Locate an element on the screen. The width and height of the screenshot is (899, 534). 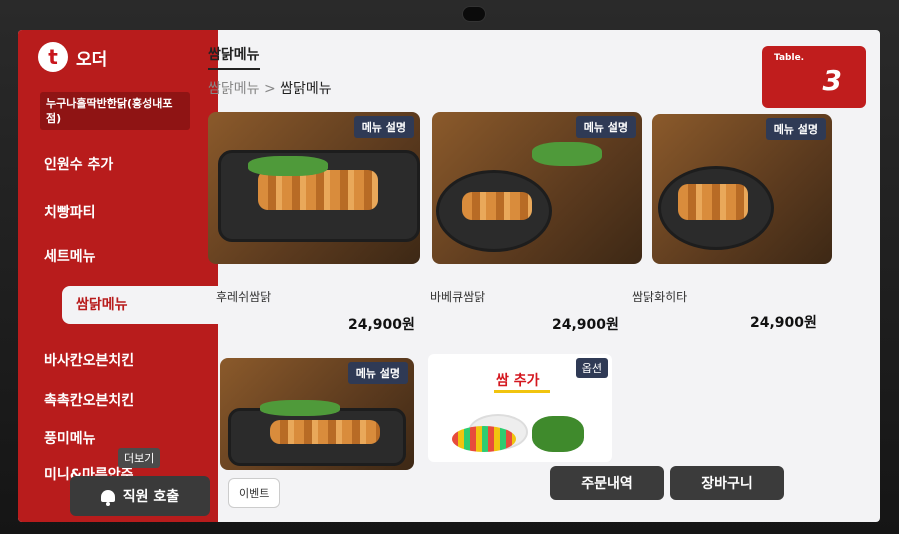
sidebar-item-ssamdak-menu: 쌈닭메뉴 is located at coordinates (142, 305).